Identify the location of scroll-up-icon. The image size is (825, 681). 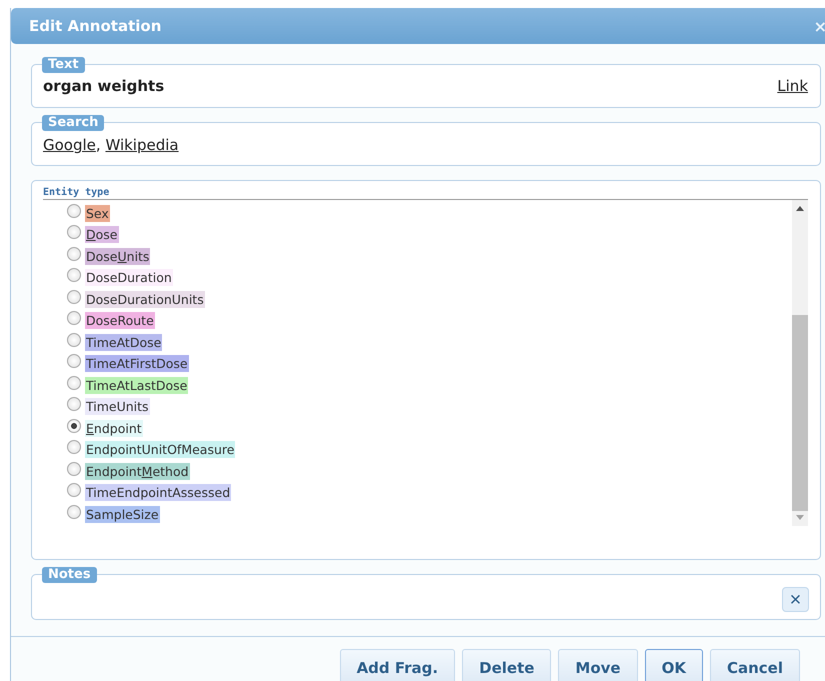
(800, 208).